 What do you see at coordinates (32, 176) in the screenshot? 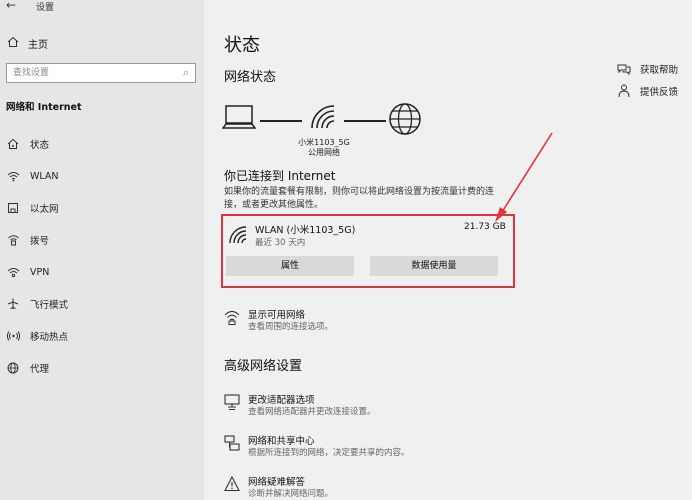
I see `sidebar-item-wlan: WLAN` at bounding box center [32, 176].